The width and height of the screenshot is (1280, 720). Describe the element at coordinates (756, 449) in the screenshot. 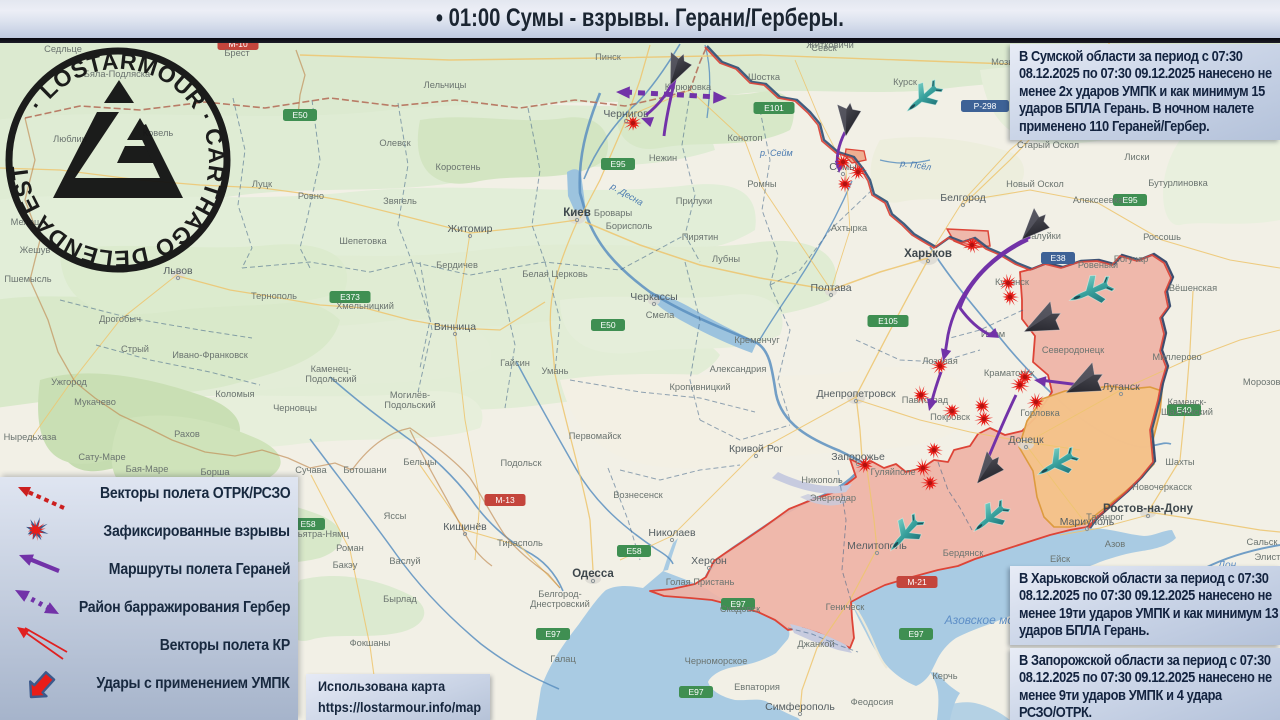

I see `svg-text: Кривой Рог` at that location.